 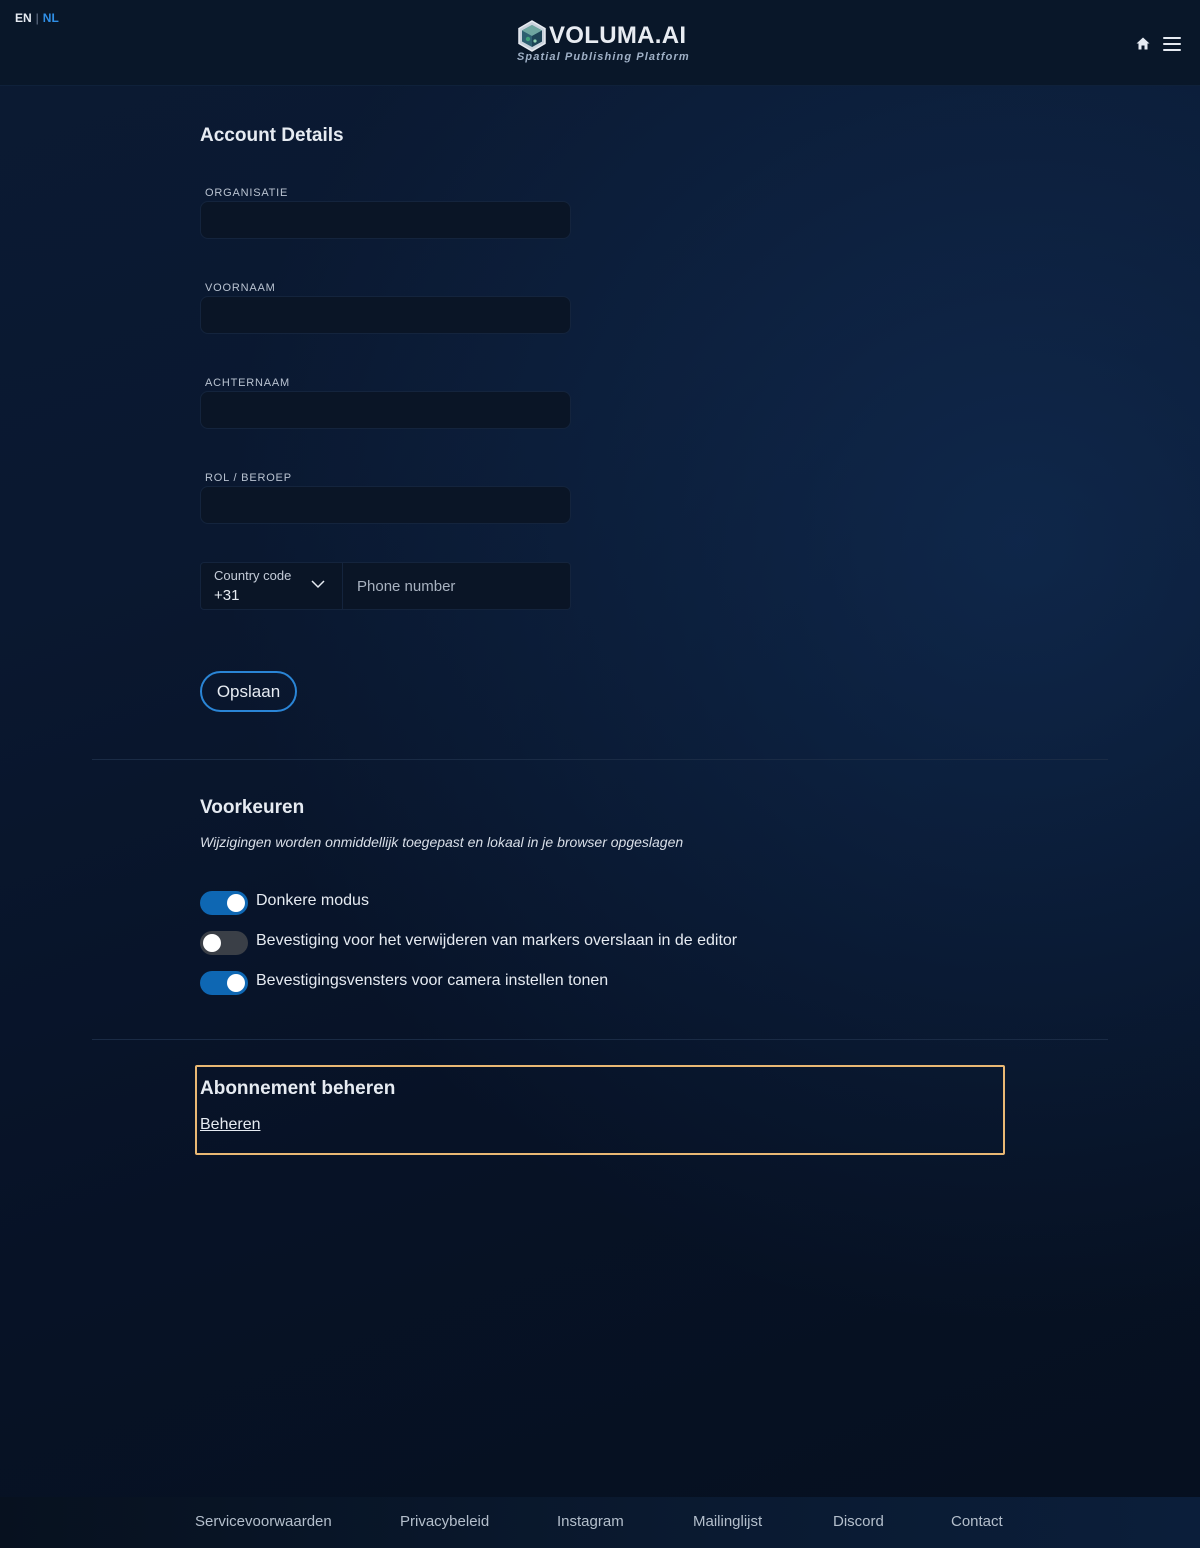 What do you see at coordinates (272, 586) in the screenshot?
I see `country-code-select: Country code +31` at bounding box center [272, 586].